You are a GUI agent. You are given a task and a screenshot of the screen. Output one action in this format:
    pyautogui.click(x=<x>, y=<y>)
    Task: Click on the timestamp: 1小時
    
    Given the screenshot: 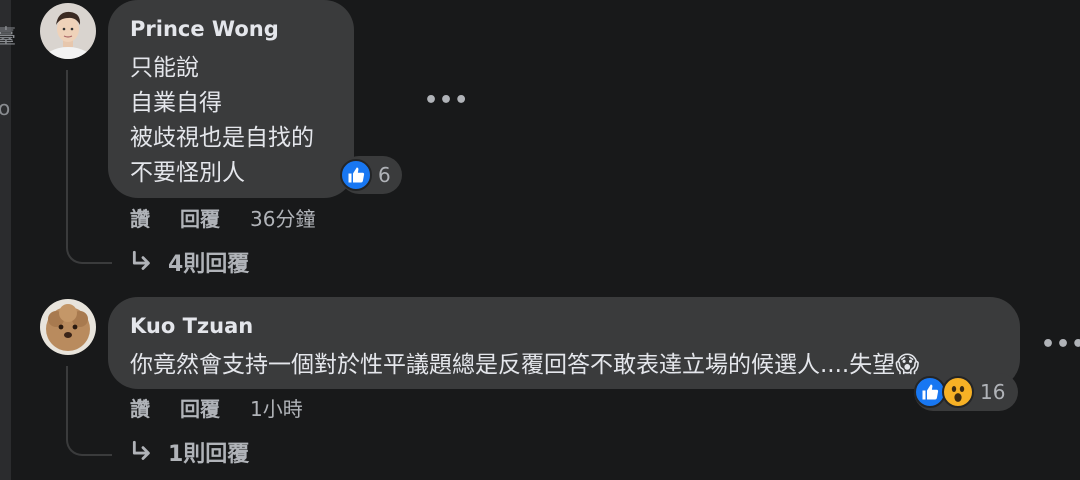 What is the action you would take?
    pyautogui.click(x=276, y=407)
    